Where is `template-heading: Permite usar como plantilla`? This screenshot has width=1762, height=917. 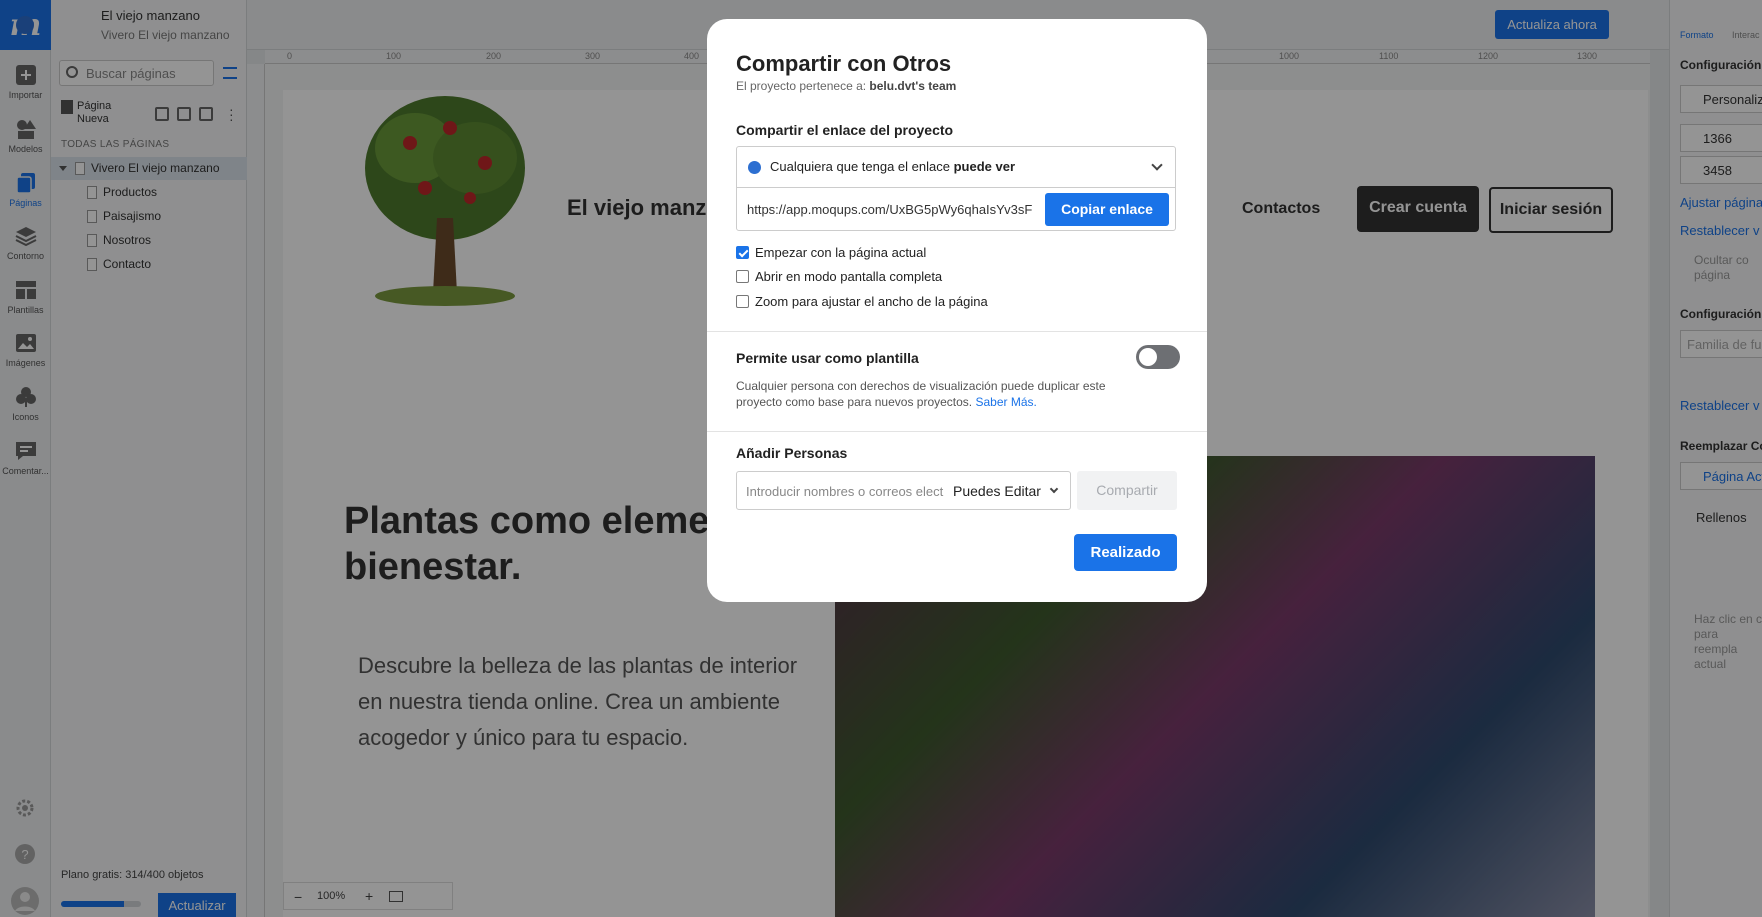 template-heading: Permite usar como plantilla is located at coordinates (827, 358).